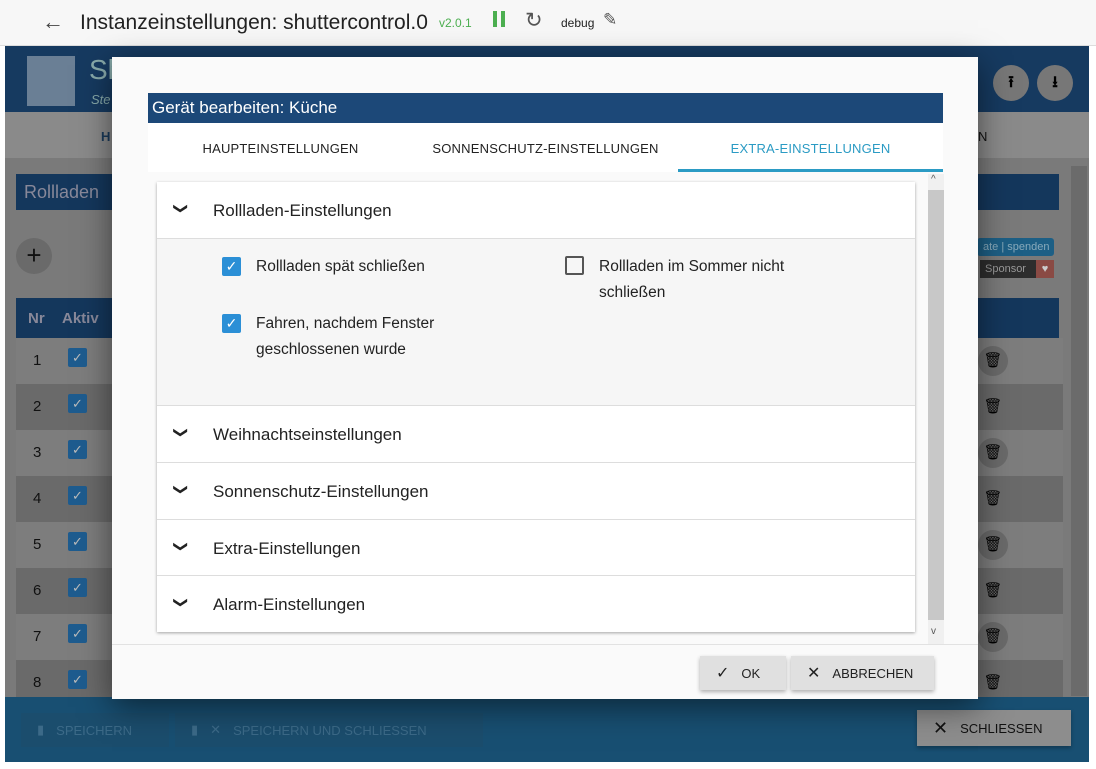 The height and width of the screenshot is (769, 1096). I want to click on shutter-logo-icon, so click(51, 81).